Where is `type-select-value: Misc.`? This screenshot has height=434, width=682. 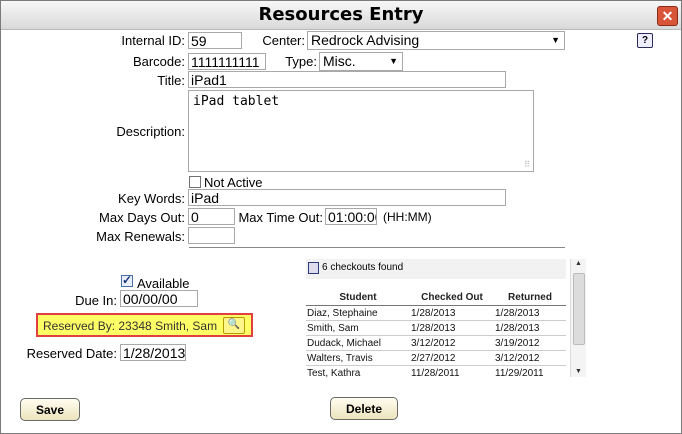
type-select-value: Misc. is located at coordinates (339, 61).